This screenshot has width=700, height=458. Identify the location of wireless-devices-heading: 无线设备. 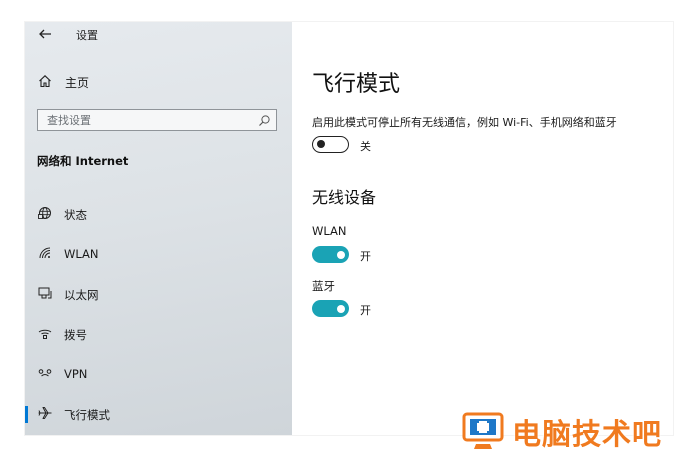
(344, 197).